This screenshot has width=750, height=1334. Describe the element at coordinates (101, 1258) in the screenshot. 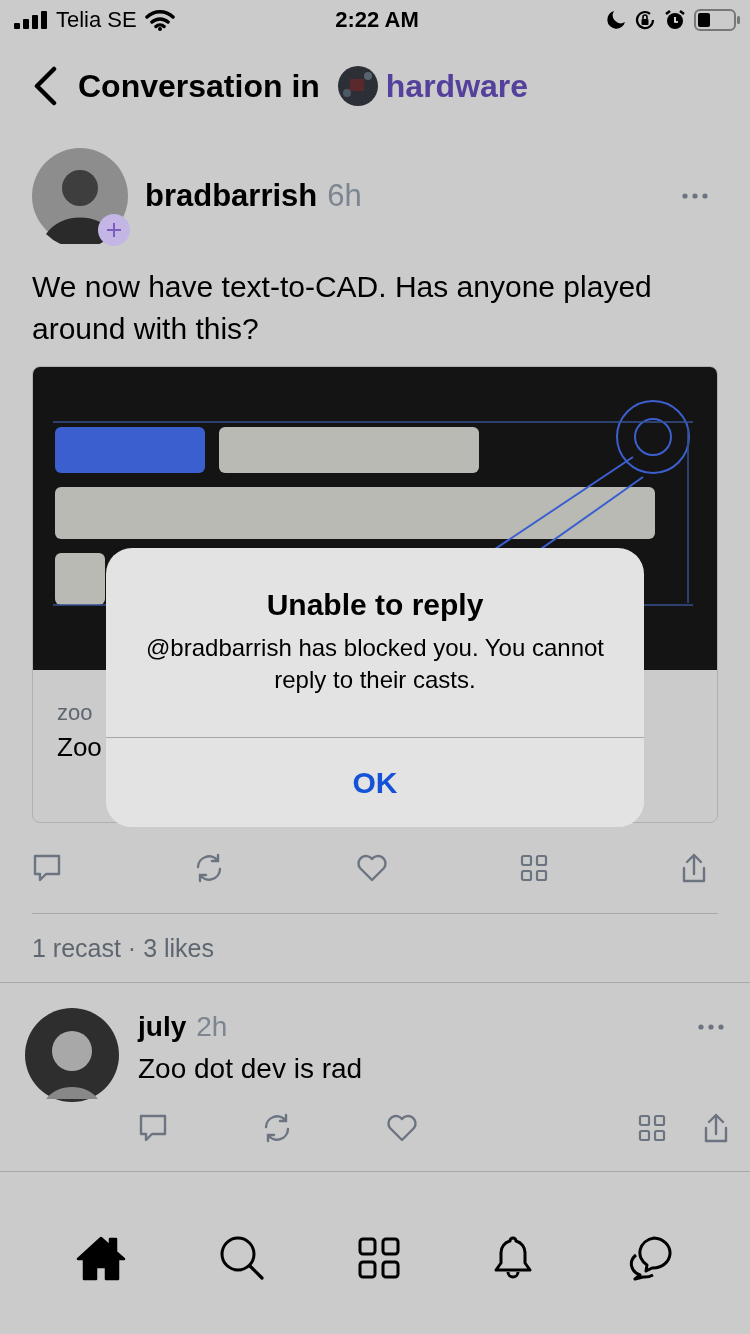

I see `home-icon` at that location.